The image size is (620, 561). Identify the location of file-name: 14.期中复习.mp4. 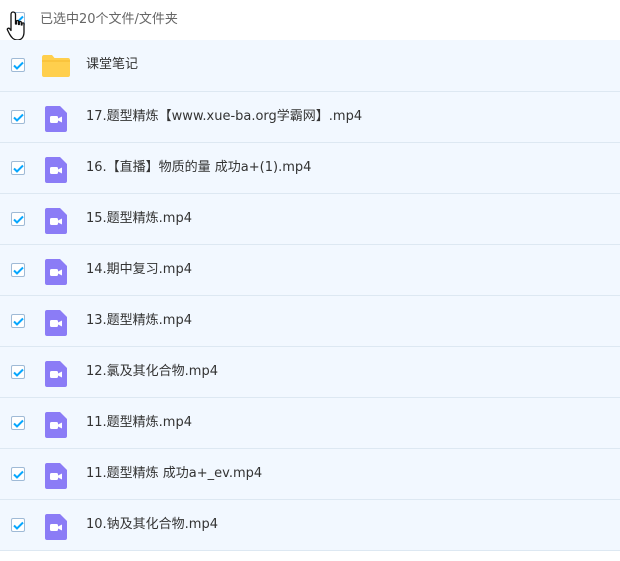
(139, 270).